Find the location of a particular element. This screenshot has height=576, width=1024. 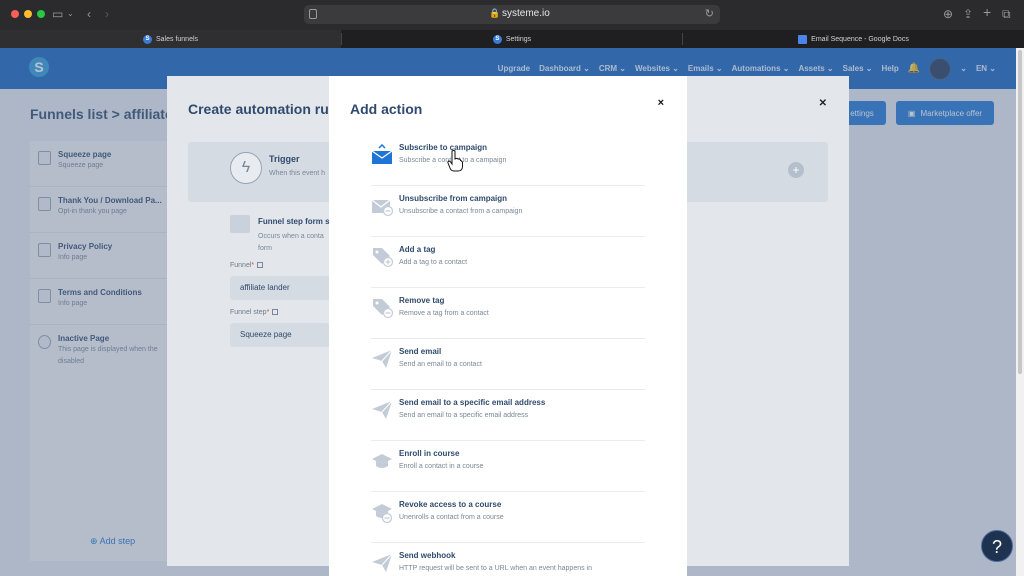

url-text: systeme.io is located at coordinates (526, 13).